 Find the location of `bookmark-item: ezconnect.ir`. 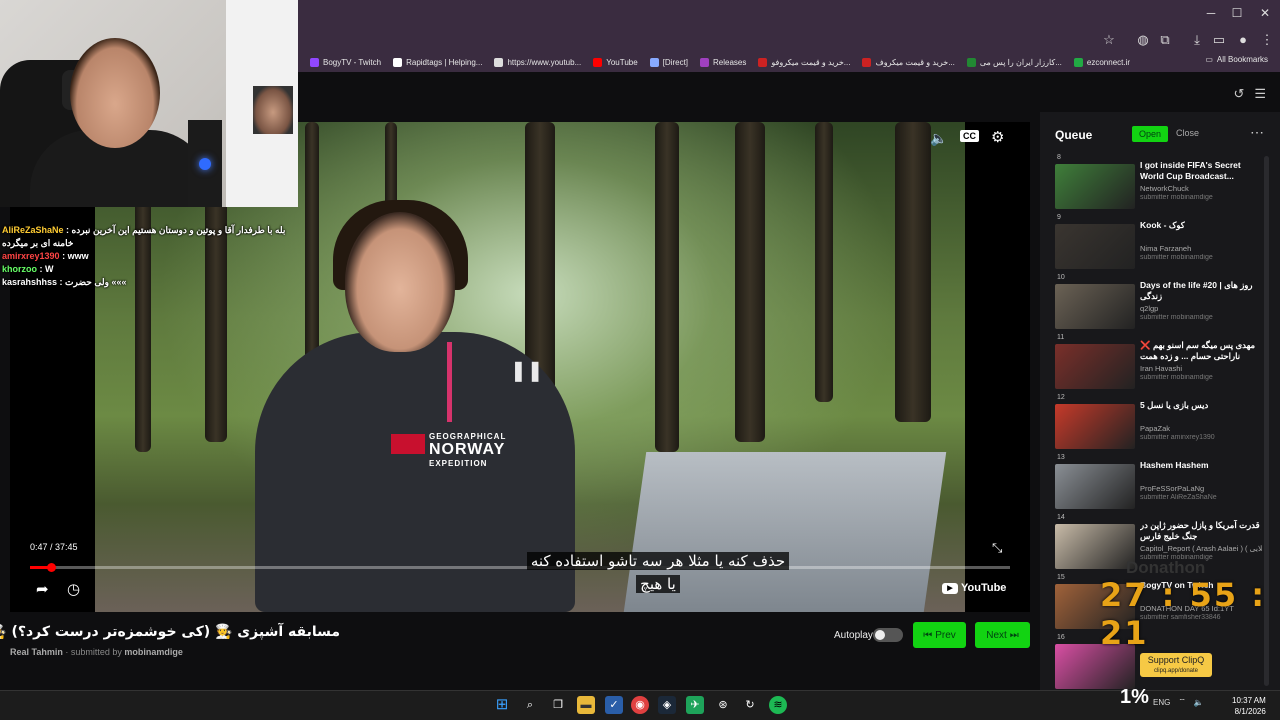

bookmark-item: ezconnect.ir is located at coordinates (1102, 62).